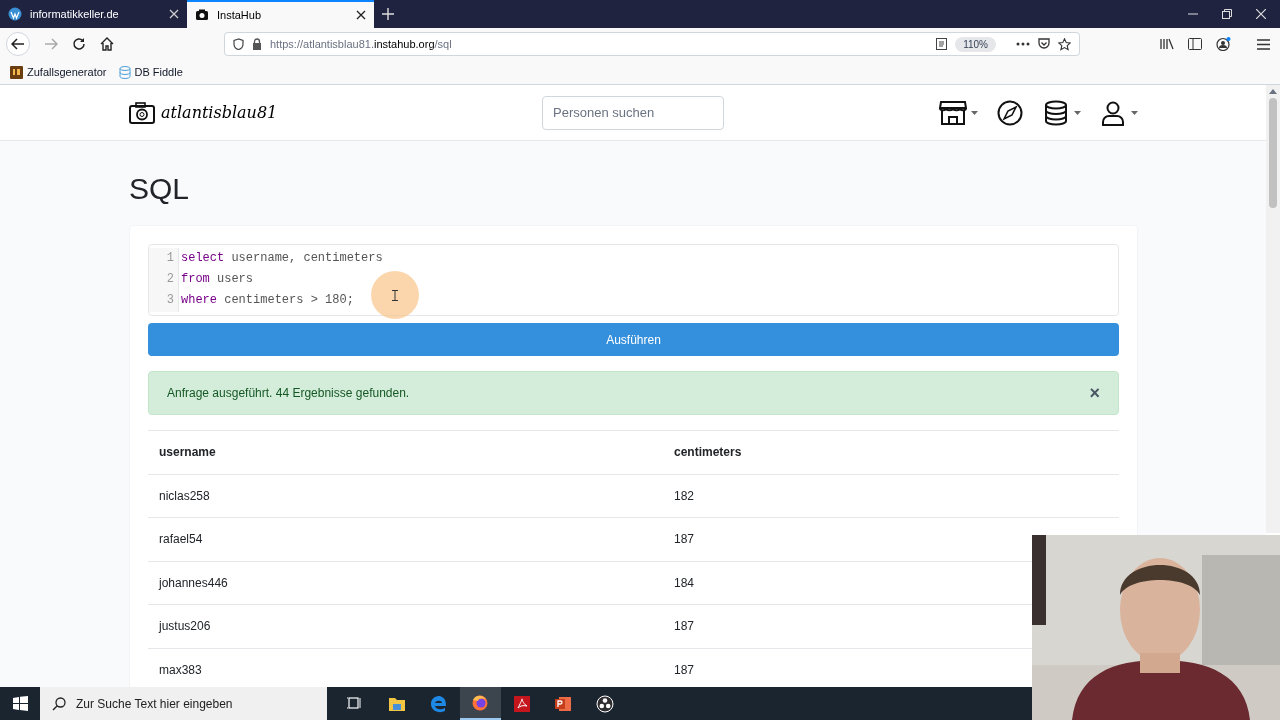  I want to click on text-cursor-icon, so click(395, 295).